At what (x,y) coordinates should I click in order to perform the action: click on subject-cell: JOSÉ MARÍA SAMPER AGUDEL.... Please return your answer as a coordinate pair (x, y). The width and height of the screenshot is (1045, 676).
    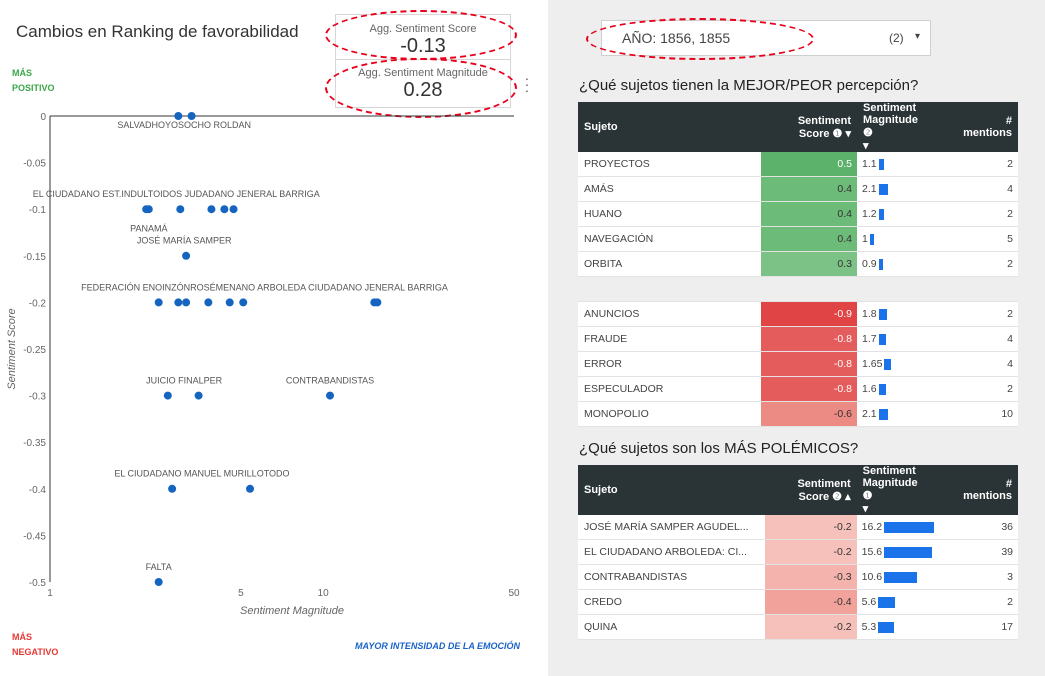
    Looking at the image, I should click on (671, 527).